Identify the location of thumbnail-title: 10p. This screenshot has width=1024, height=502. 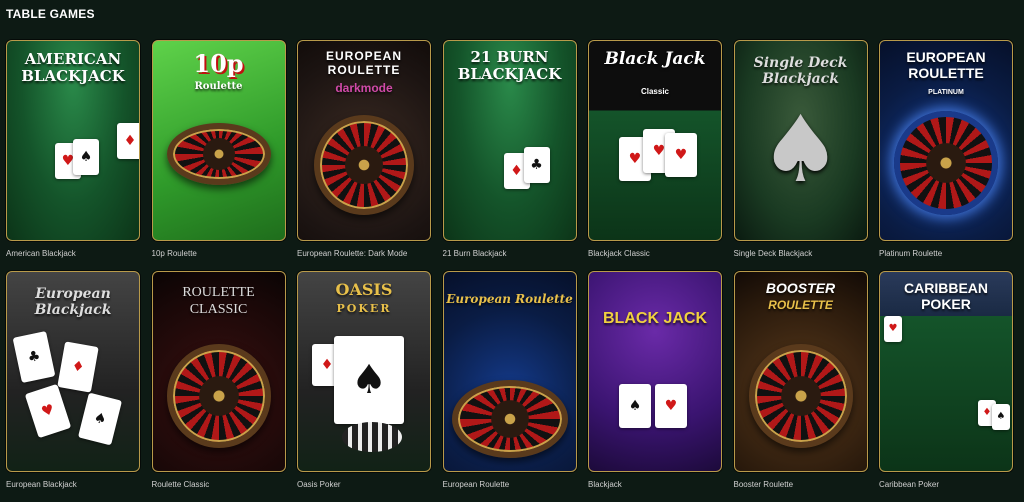
(218, 63).